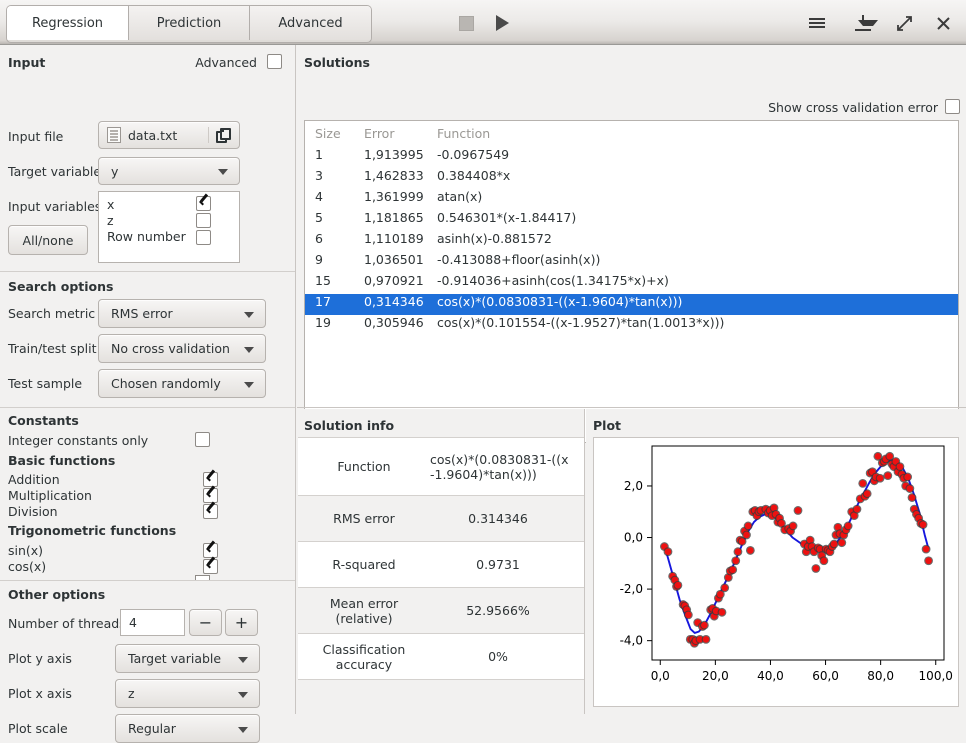 The width and height of the screenshot is (966, 743). I want to click on svg-text: 2,0, so click(633, 486).